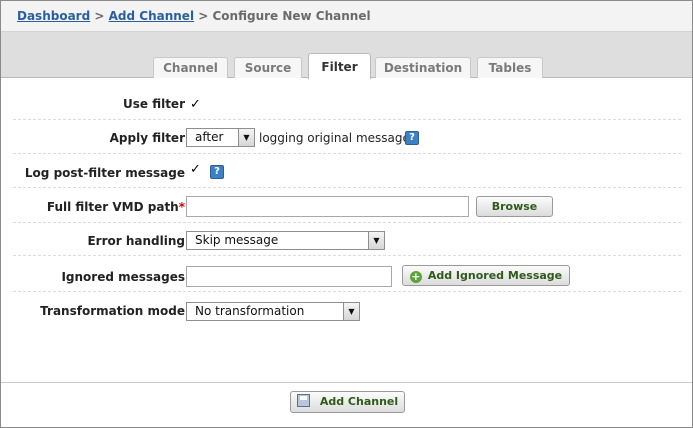  I want to click on ignored-messages-input, so click(289, 276).